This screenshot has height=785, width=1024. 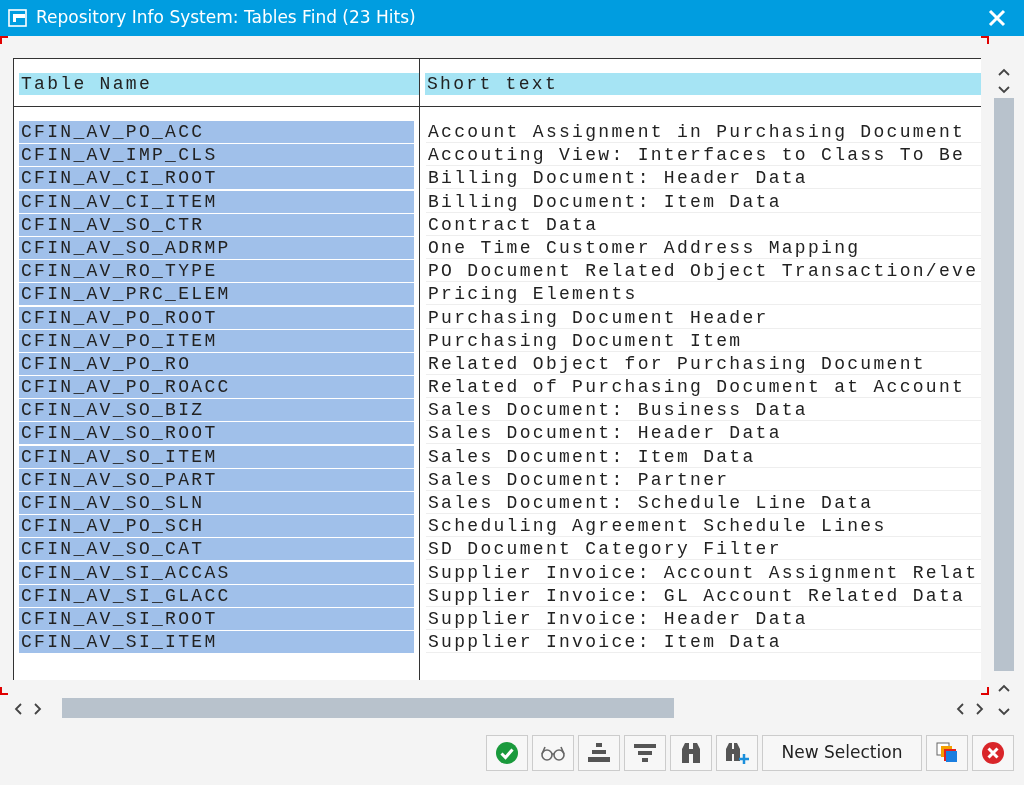 What do you see at coordinates (216, 340) in the screenshot?
I see `table-cell: CFIN_AV_PO_ITEM` at bounding box center [216, 340].